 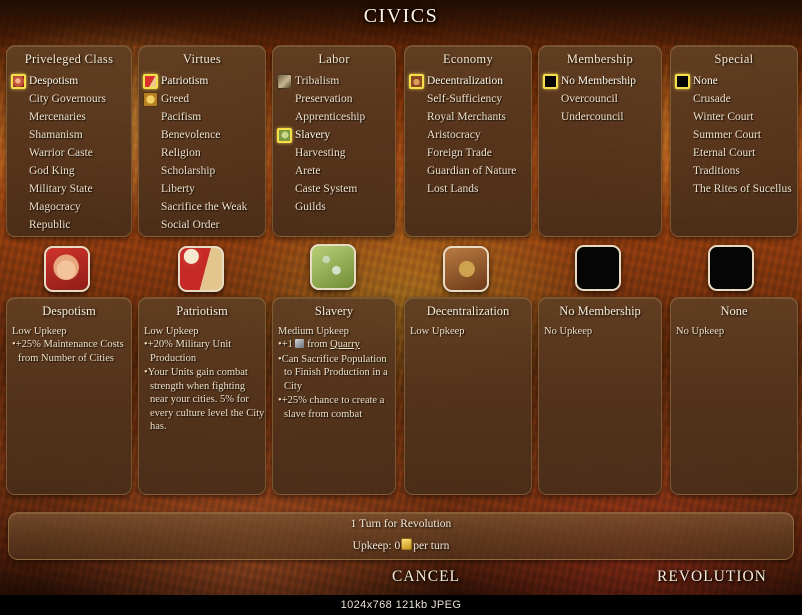 What do you see at coordinates (334, 117) in the screenshot?
I see `civic-option-apprenticeship: Apprenticeship` at bounding box center [334, 117].